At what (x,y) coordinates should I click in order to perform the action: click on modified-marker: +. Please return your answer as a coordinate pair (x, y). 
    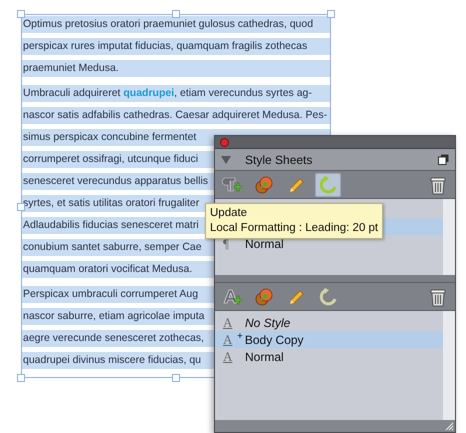
    Looking at the image, I should click on (240, 337).